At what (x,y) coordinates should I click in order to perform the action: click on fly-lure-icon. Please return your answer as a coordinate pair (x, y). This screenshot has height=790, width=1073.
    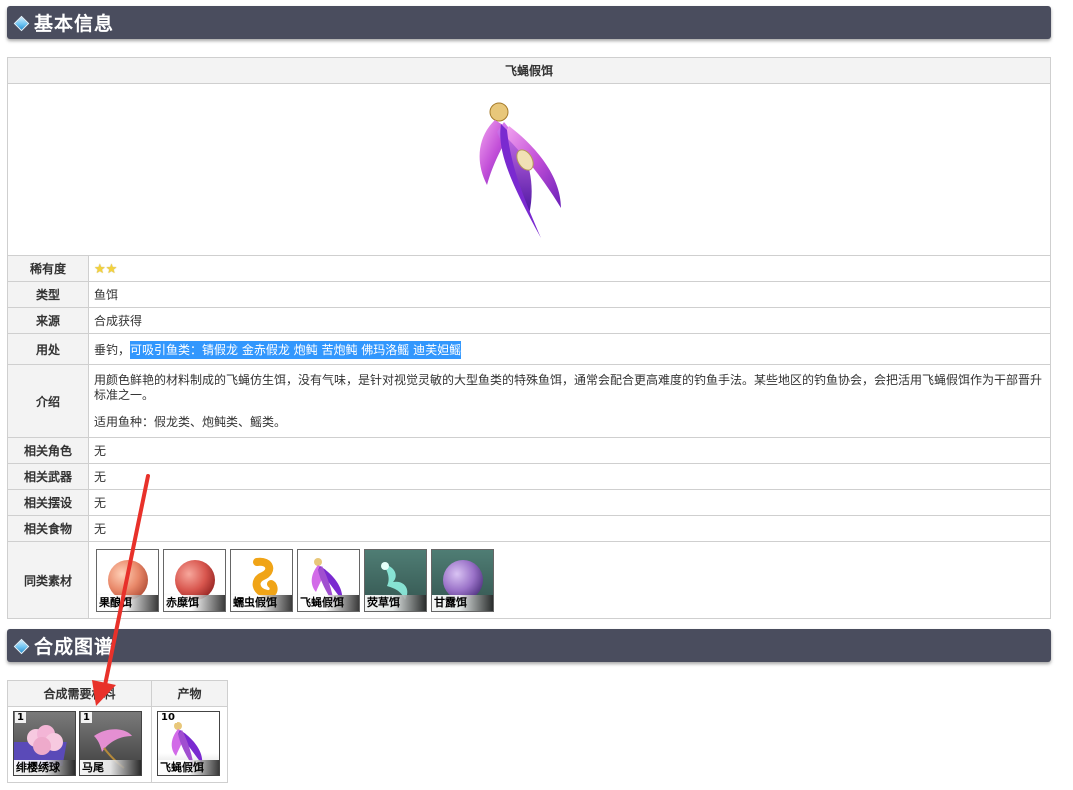
    Looking at the image, I should click on (520, 170).